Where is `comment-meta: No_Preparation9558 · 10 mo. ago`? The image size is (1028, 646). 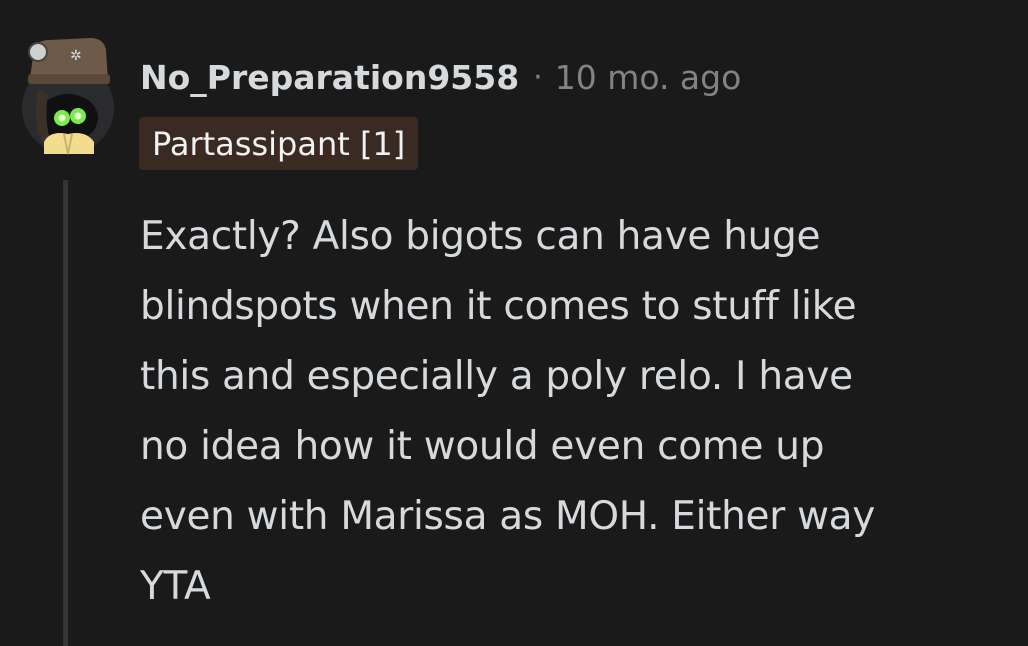 comment-meta: No_Preparation9558 · 10 mo. ago is located at coordinates (440, 77).